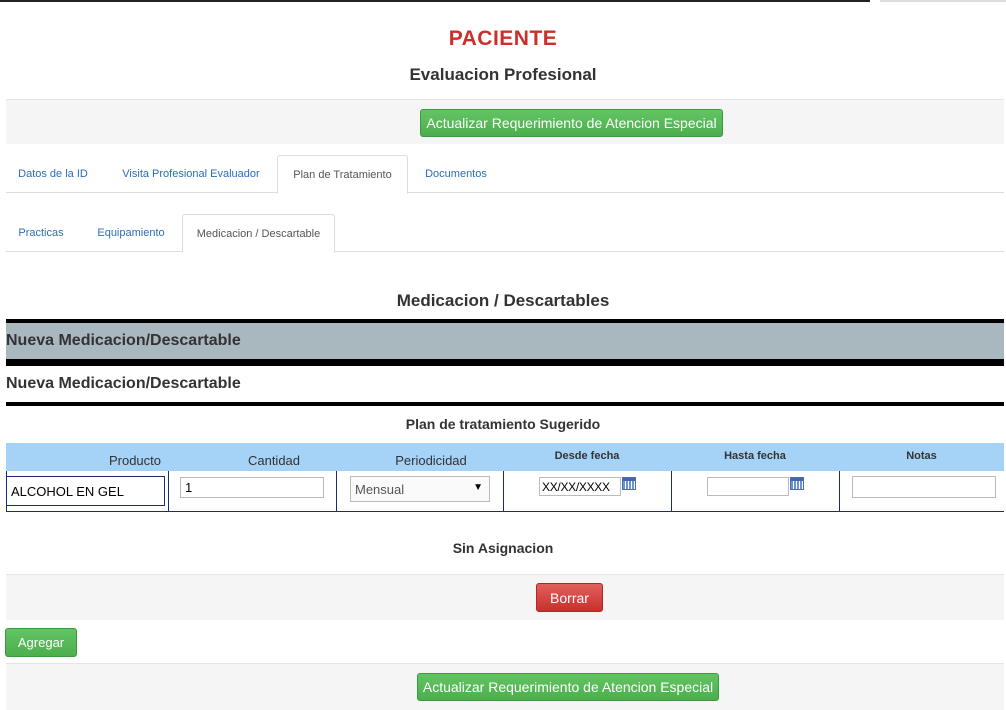 The width and height of the screenshot is (1006, 710). I want to click on delete-button: Borrar, so click(569, 597).